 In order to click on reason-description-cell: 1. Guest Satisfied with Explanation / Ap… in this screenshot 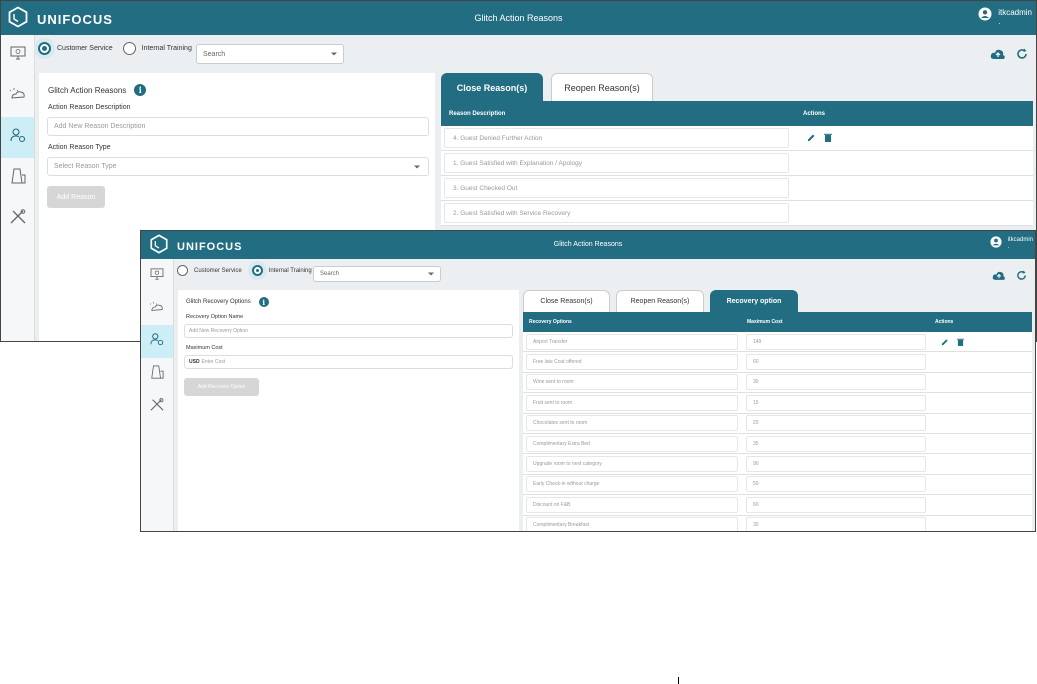, I will do `click(616, 163)`.